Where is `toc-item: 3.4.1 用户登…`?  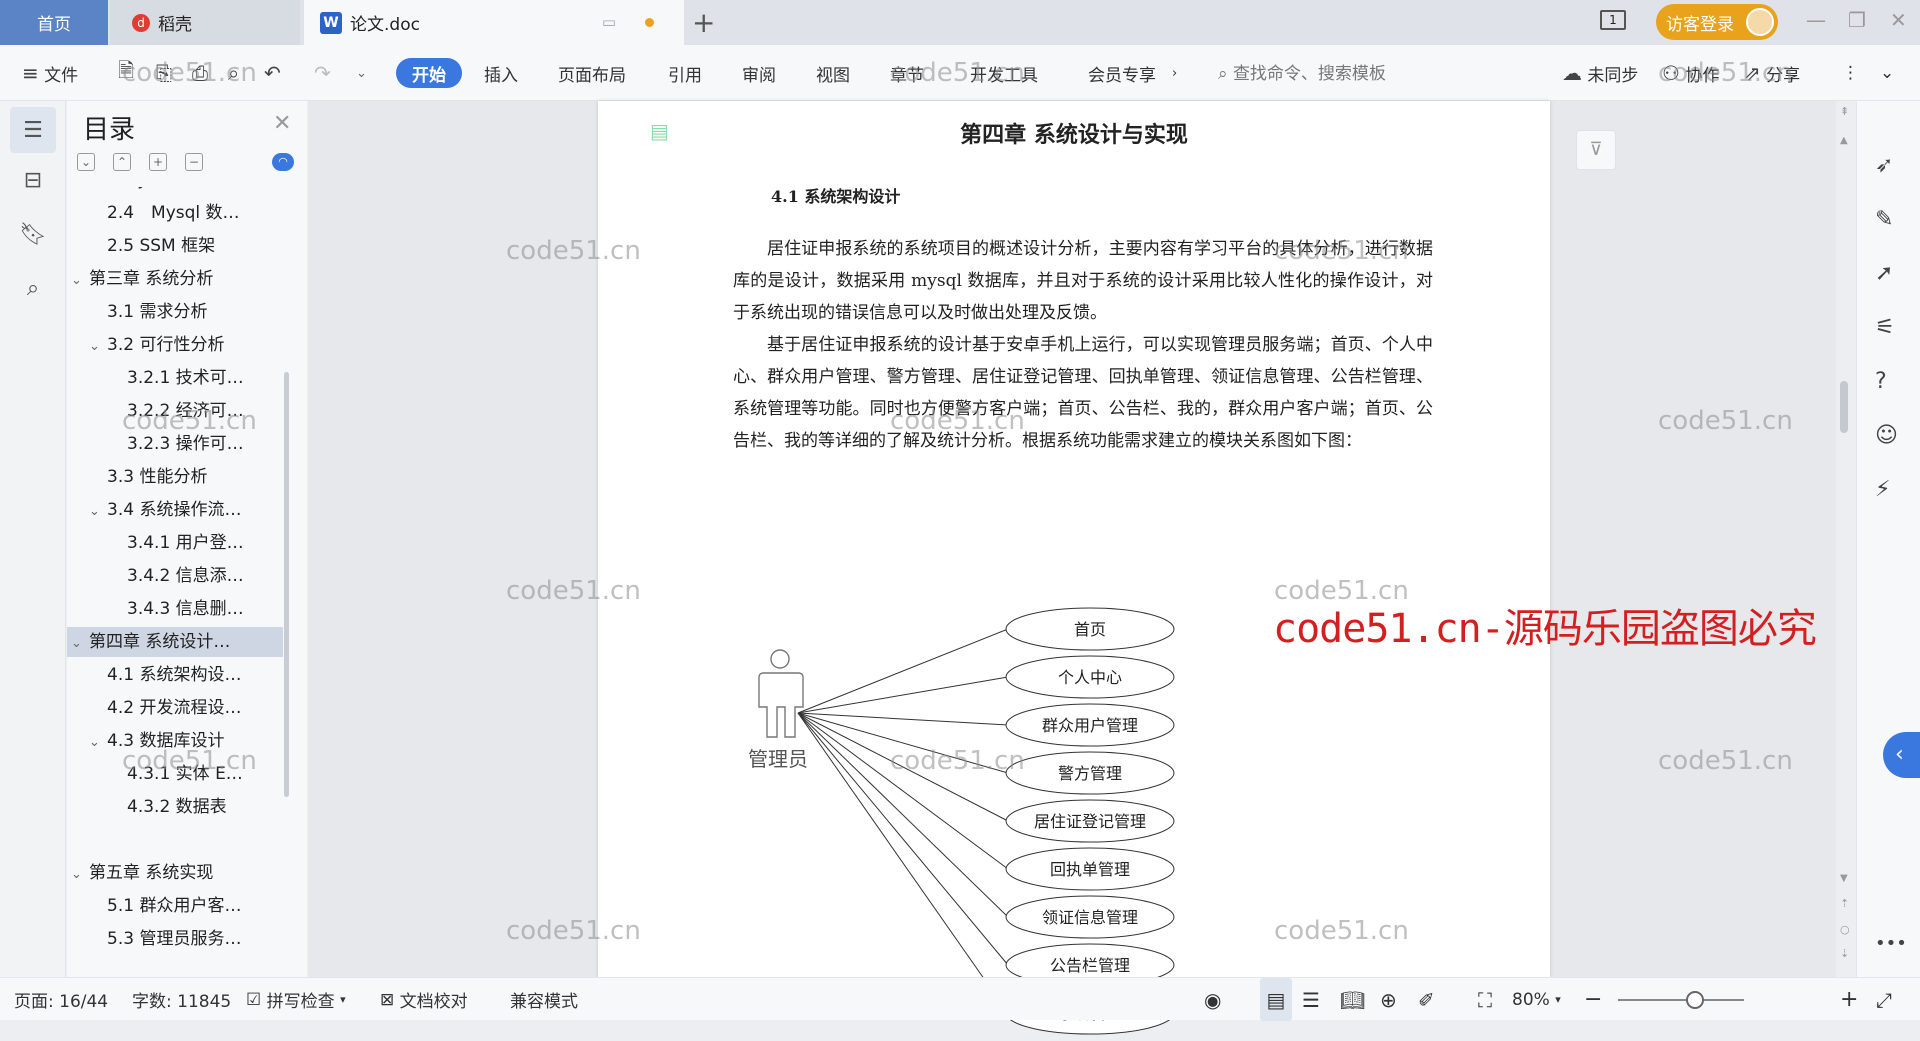 toc-item: 3.4.1 用户登… is located at coordinates (175, 543).